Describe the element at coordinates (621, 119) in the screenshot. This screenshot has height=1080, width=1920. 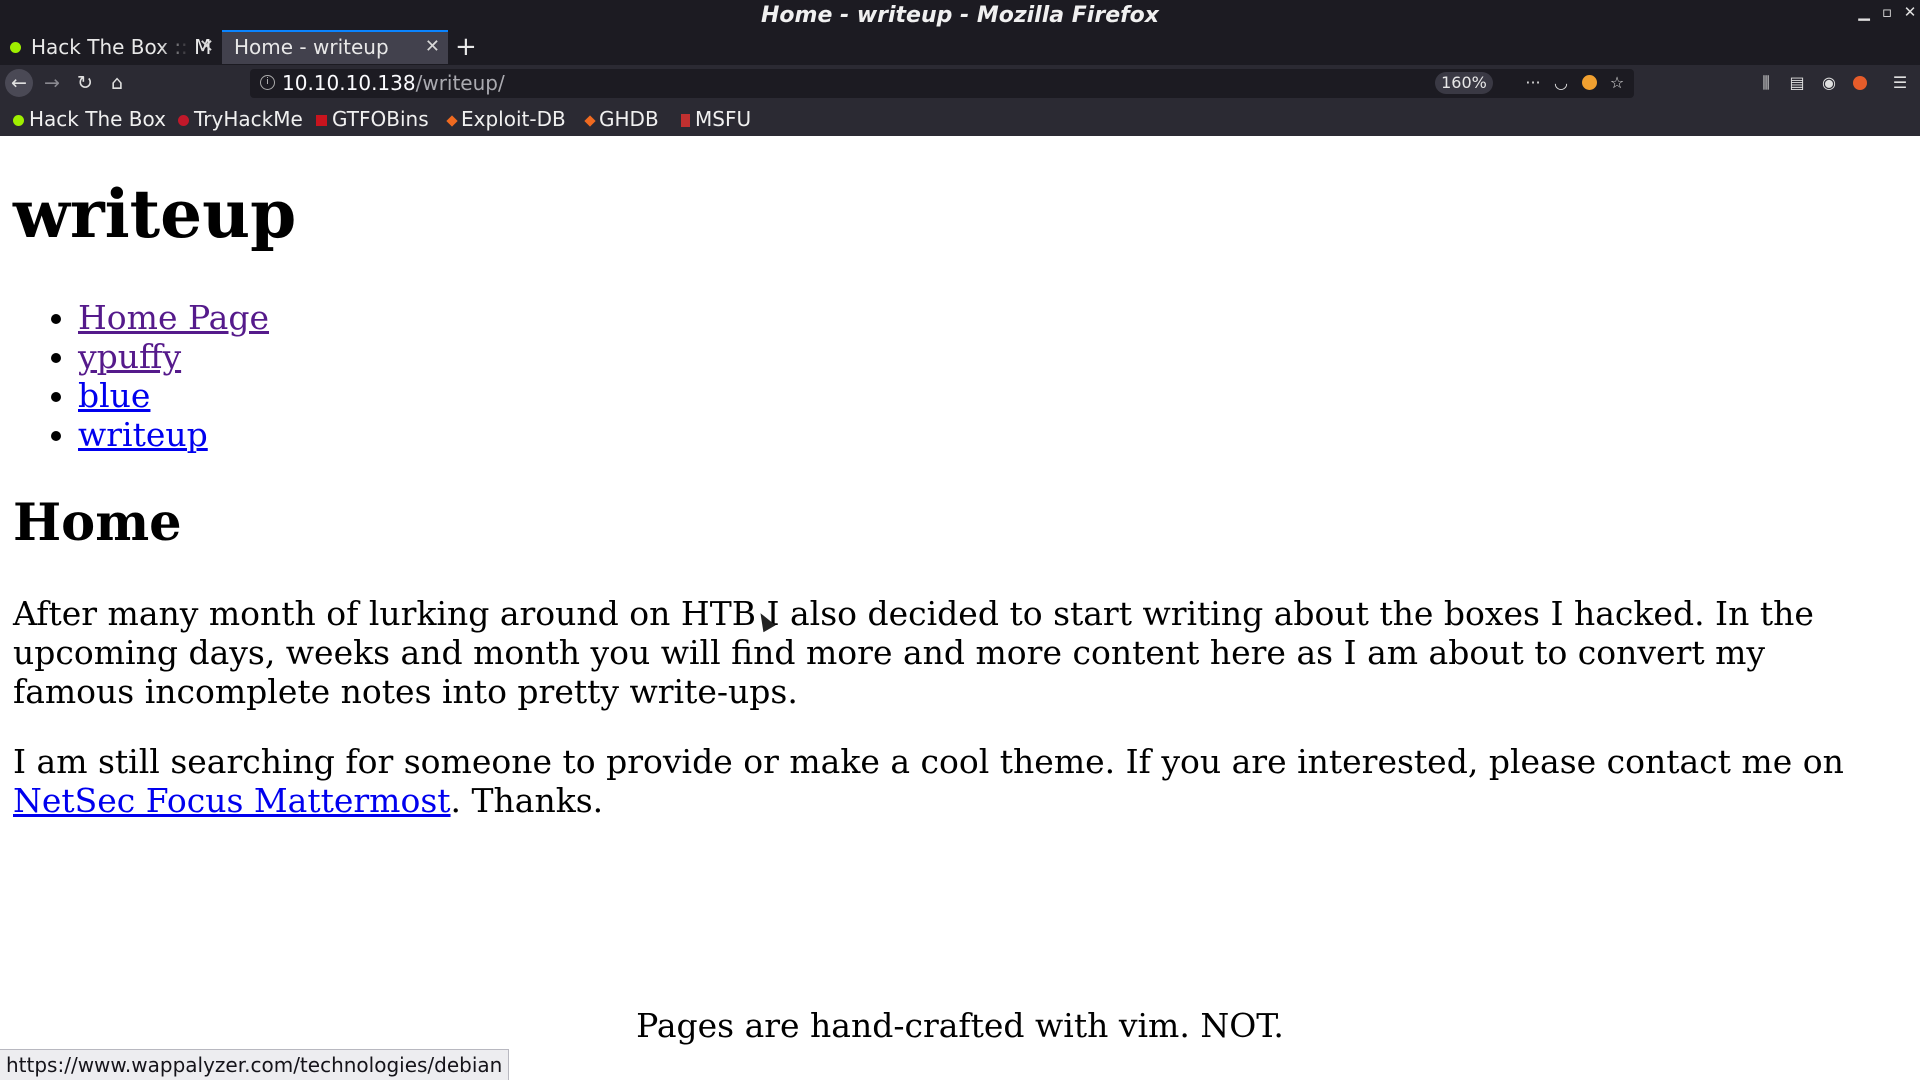
I see `bookmark-ghdb: GHDB` at that location.